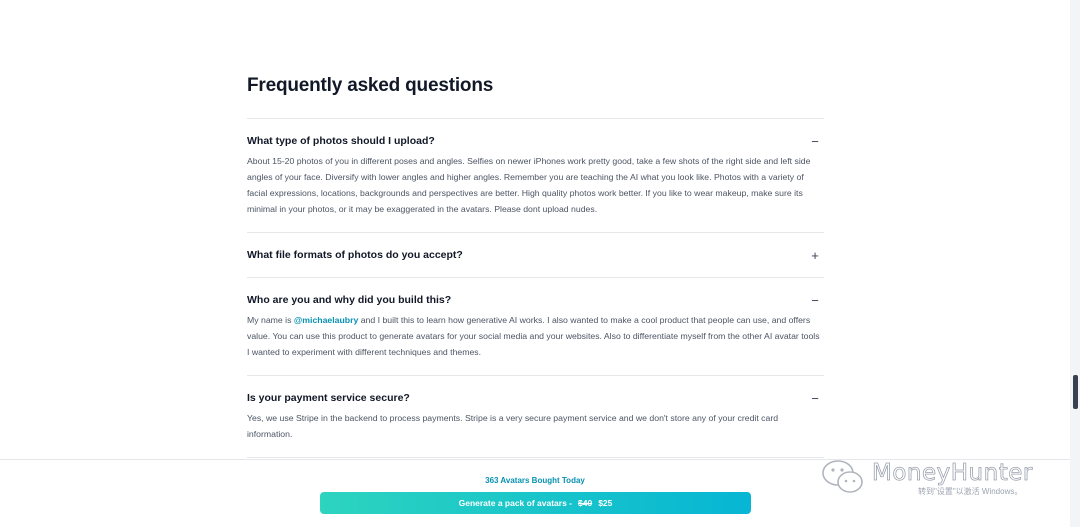 The width and height of the screenshot is (1080, 527). What do you see at coordinates (605, 503) in the screenshot?
I see `new-price: $25` at bounding box center [605, 503].